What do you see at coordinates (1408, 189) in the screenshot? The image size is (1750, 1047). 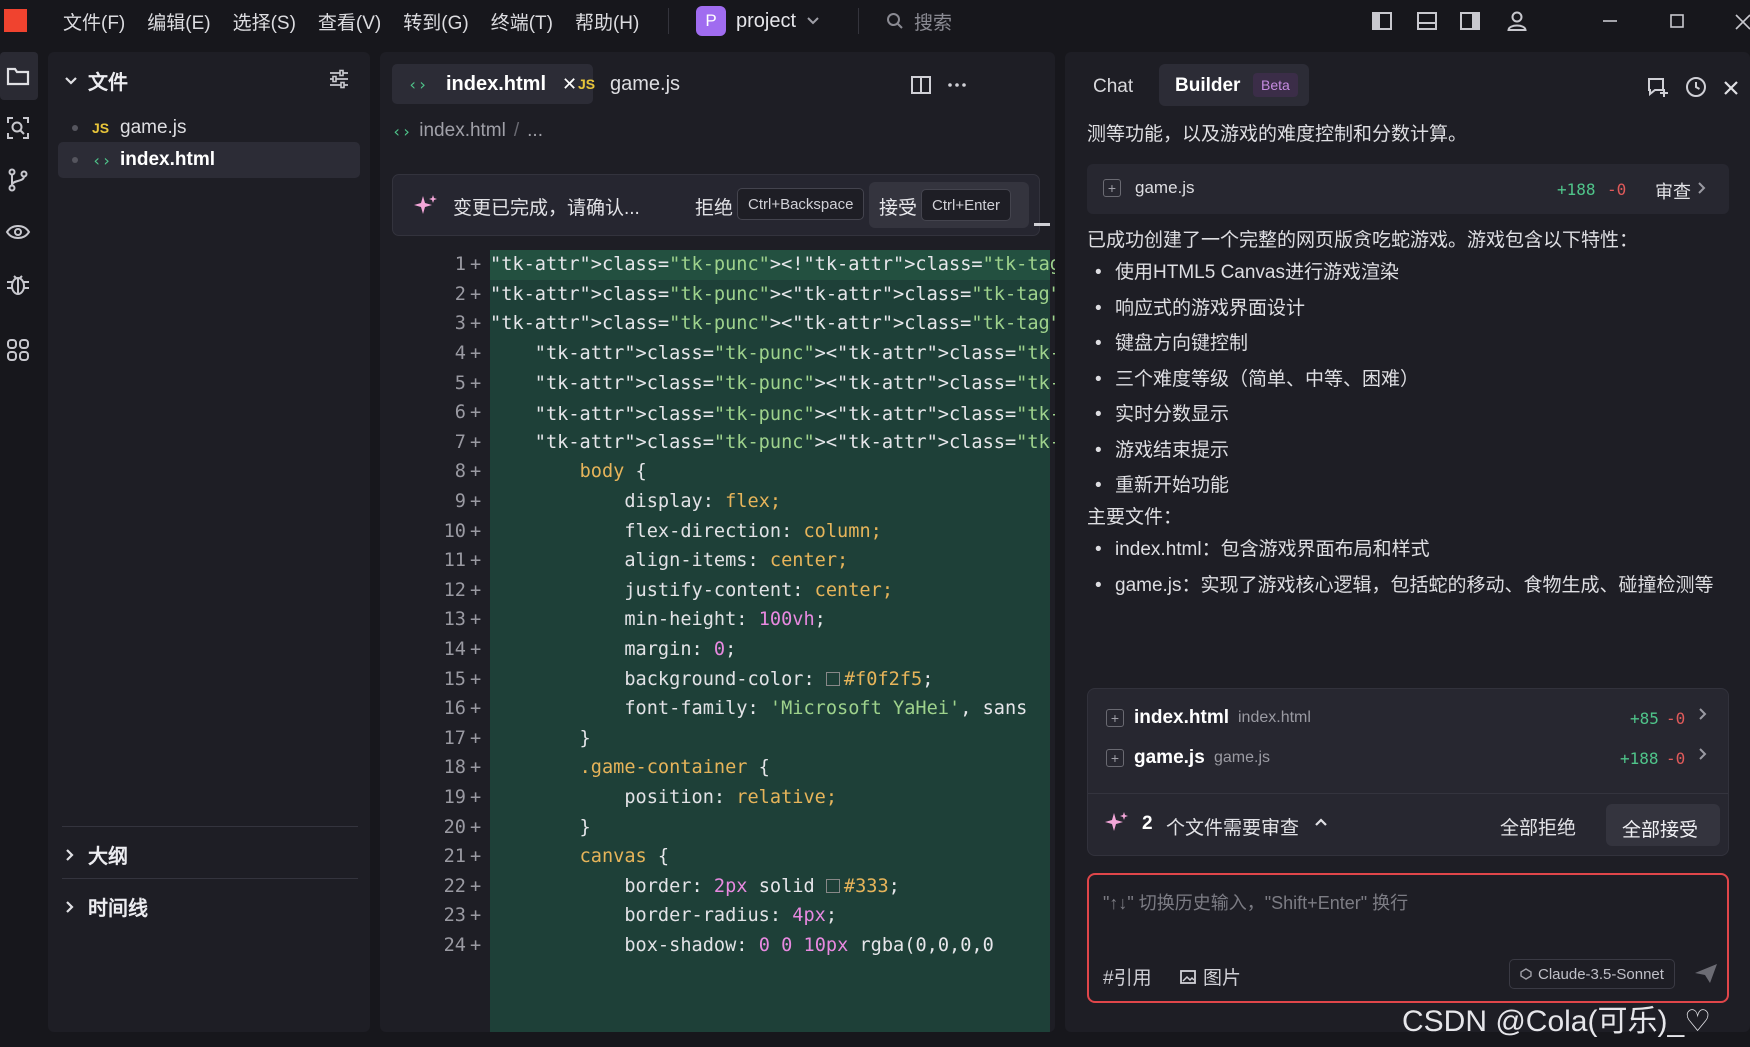 I see `file-change-card: + game.js +188 -0 审查` at bounding box center [1408, 189].